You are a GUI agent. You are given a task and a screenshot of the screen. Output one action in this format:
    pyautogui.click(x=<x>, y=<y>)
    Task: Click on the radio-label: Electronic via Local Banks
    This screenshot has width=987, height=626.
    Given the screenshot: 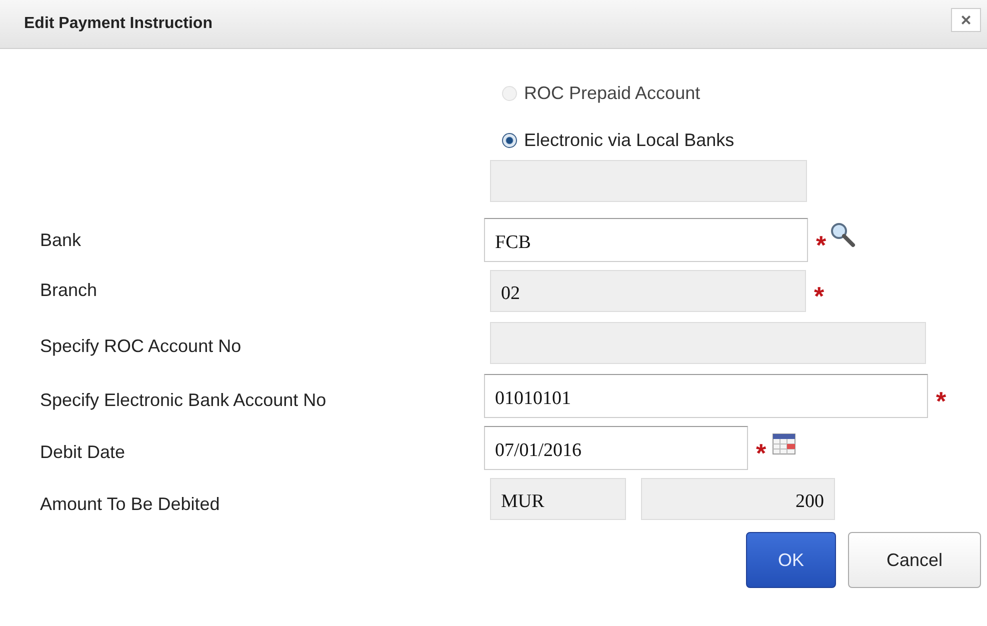 What is the action you would take?
    pyautogui.click(x=629, y=140)
    